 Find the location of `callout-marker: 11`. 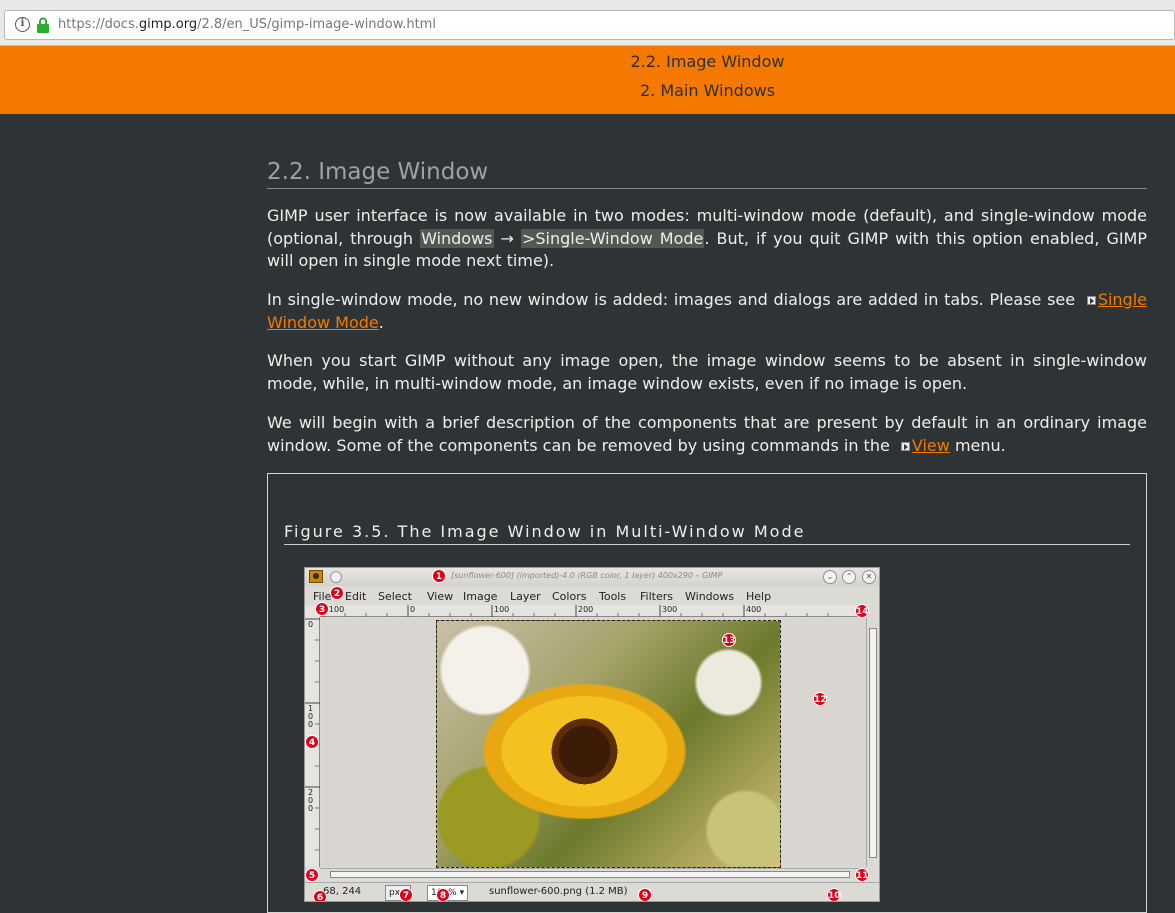

callout-marker: 11 is located at coordinates (862, 875).